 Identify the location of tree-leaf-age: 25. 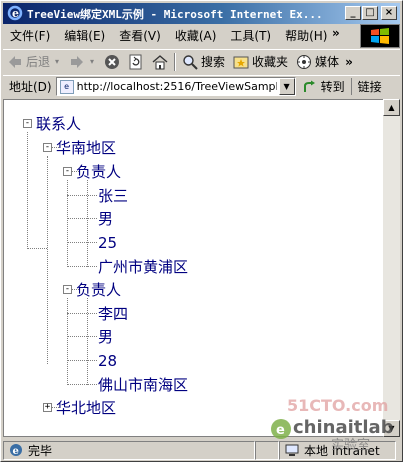
(107, 243).